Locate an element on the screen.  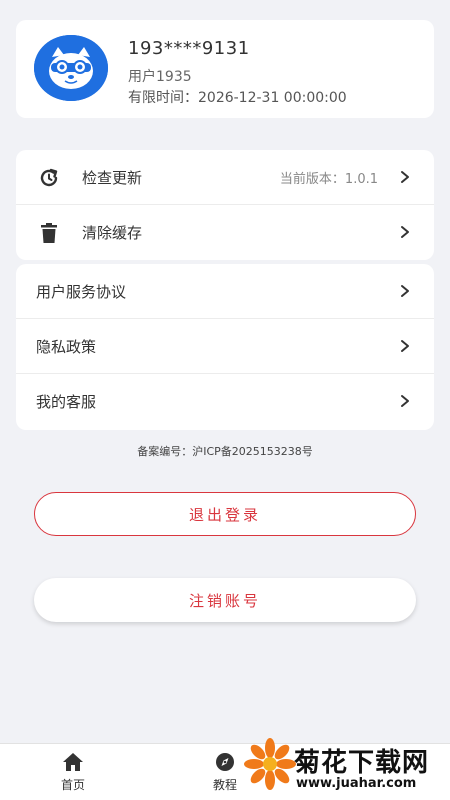
current-version: 当前版本：1.0.1 is located at coordinates (328, 179).